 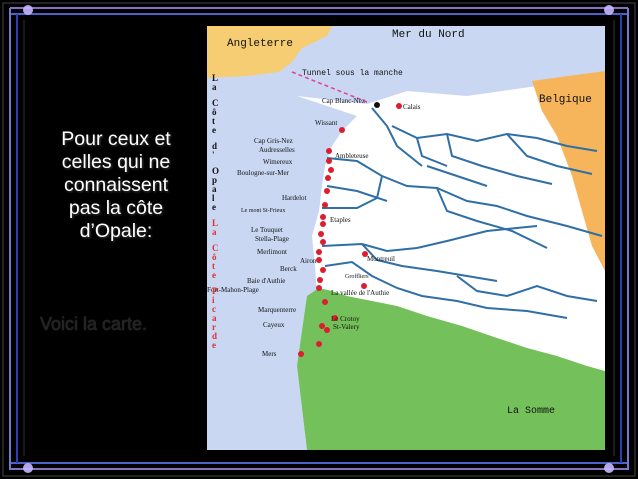 What do you see at coordinates (412, 107) in the screenshot?
I see `town-label: Calais` at bounding box center [412, 107].